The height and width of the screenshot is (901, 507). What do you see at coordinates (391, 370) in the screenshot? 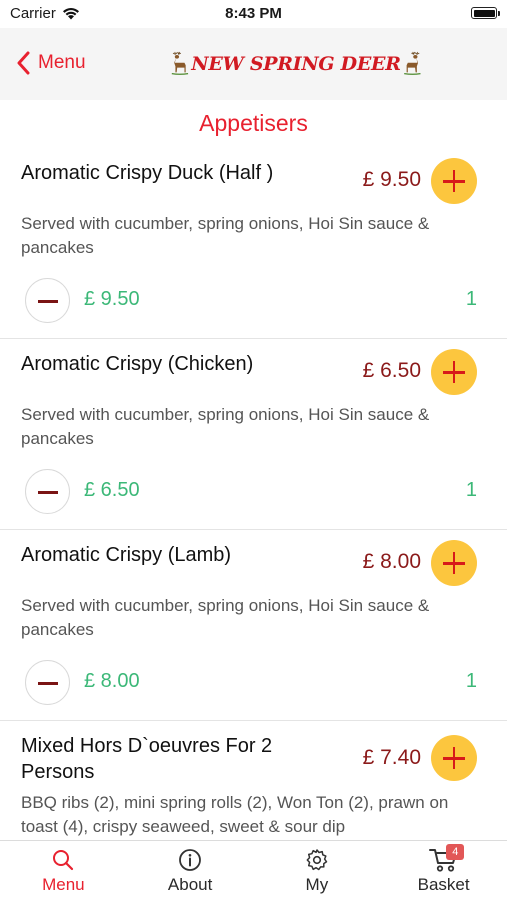
I see `item-price: £ 6.50` at bounding box center [391, 370].